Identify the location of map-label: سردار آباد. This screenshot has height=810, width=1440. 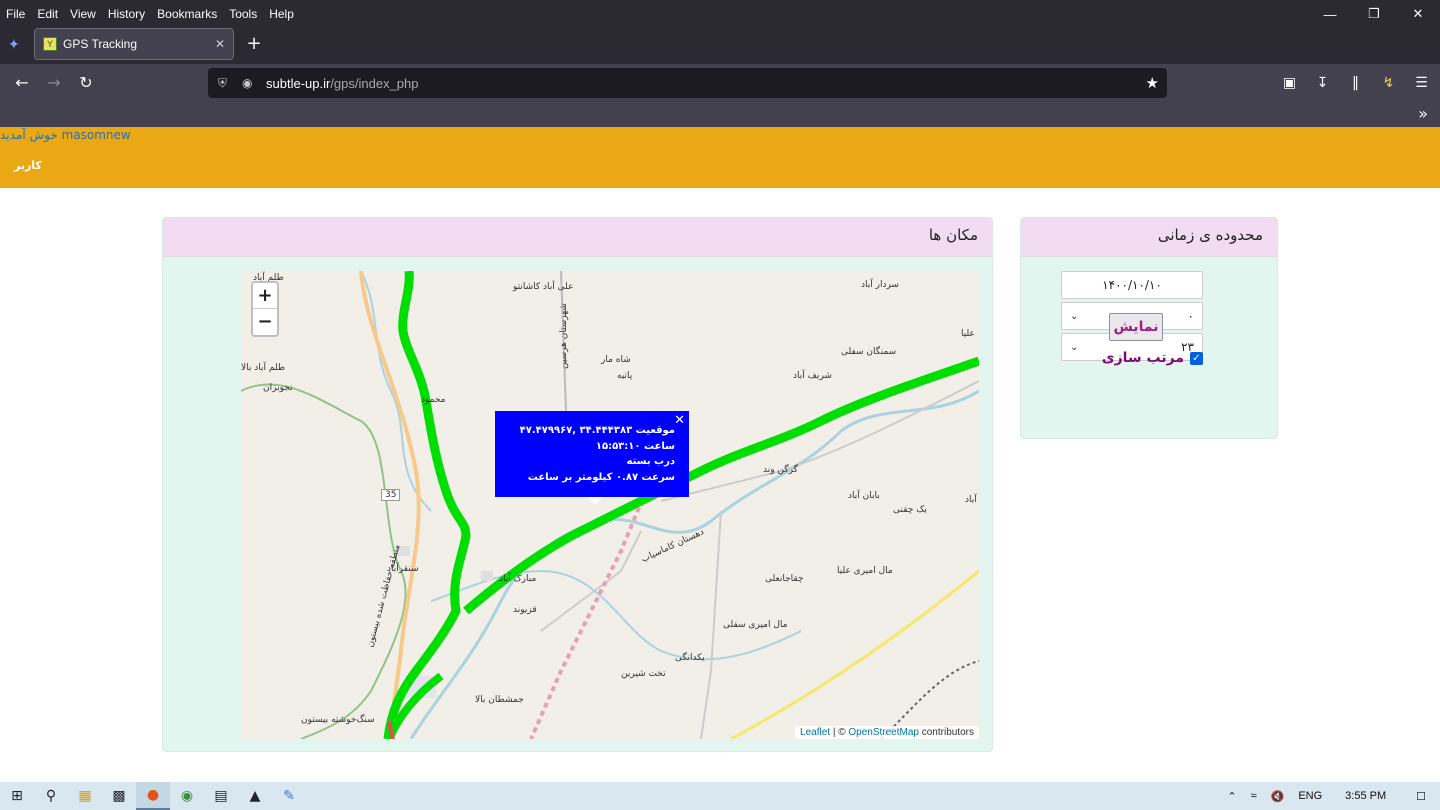
(880, 285).